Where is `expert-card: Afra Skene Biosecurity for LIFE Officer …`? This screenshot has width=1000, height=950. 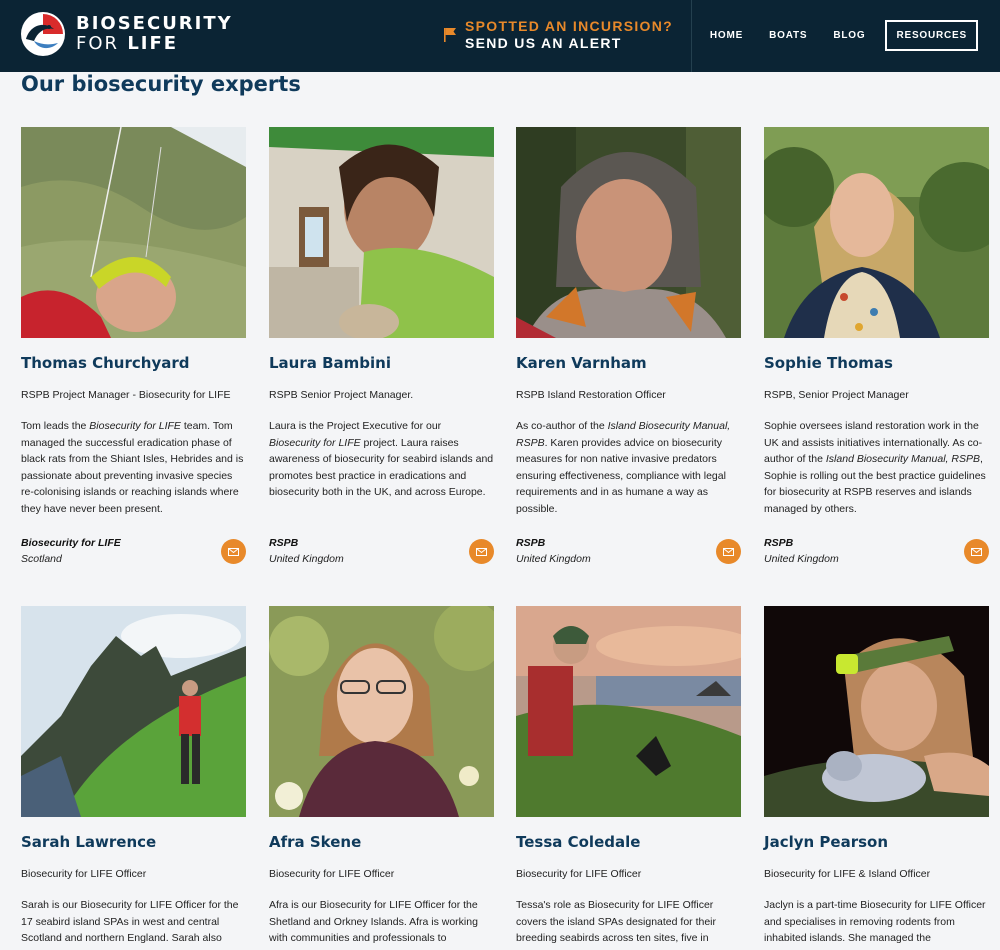
expert-card: Afra Skene Biosecurity for LIFE Officer … is located at coordinates (381, 776).